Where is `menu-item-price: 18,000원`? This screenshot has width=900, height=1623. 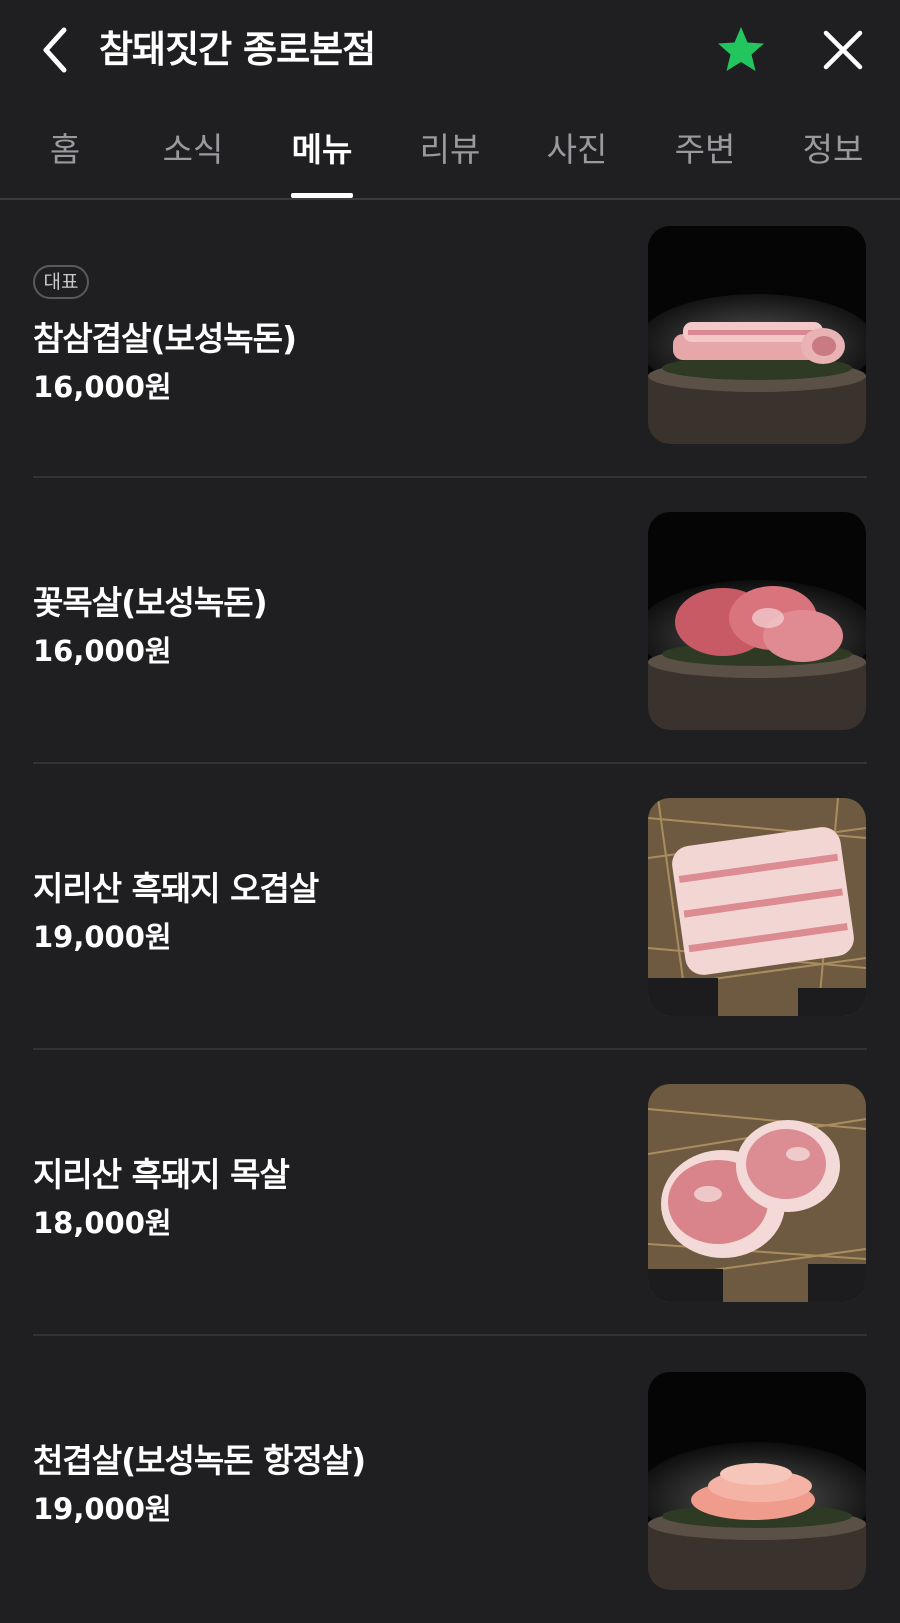 menu-item-price: 18,000원 is located at coordinates (102, 1223).